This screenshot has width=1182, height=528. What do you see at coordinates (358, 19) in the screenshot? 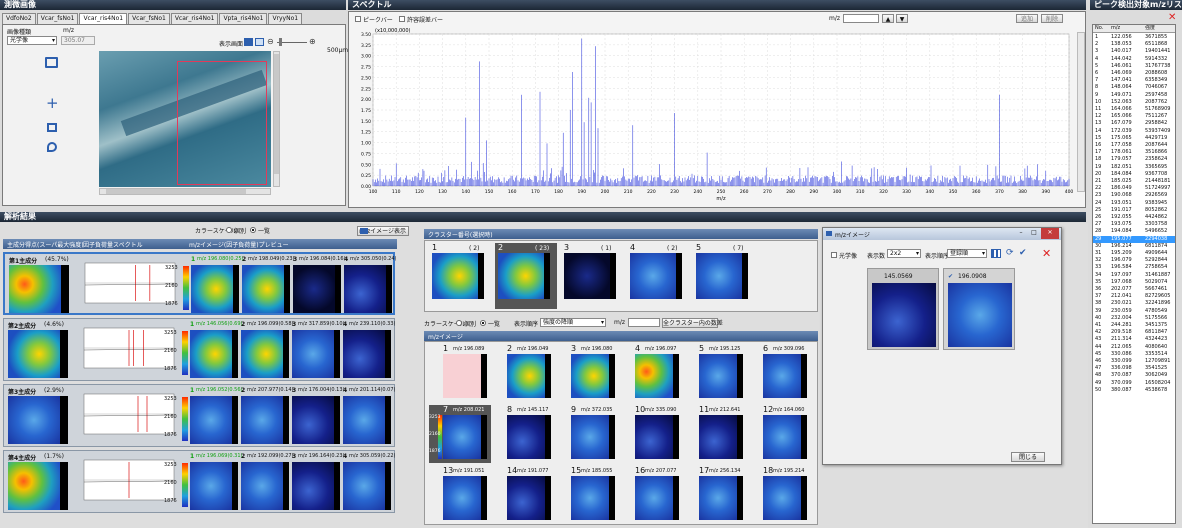
I see `peak-bar-checkbox` at bounding box center [358, 19].